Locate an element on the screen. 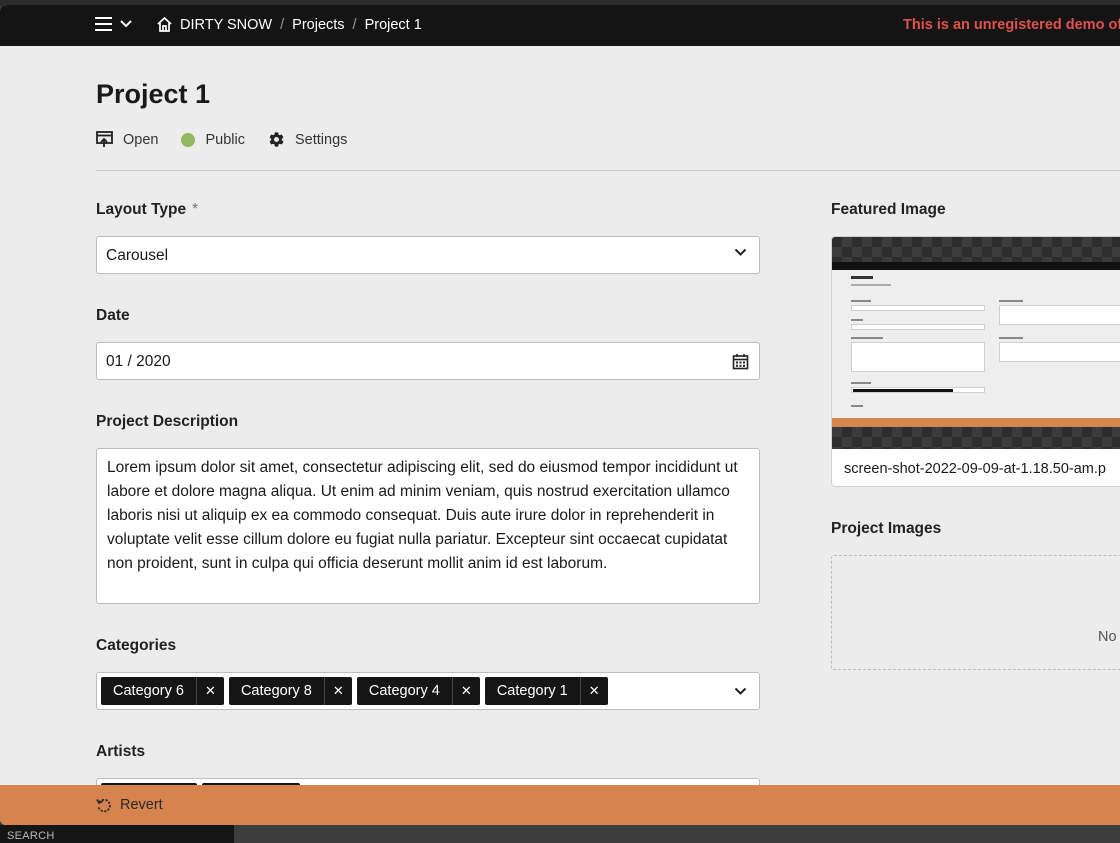  breadcrumb-current: Project 1 is located at coordinates (393, 25).